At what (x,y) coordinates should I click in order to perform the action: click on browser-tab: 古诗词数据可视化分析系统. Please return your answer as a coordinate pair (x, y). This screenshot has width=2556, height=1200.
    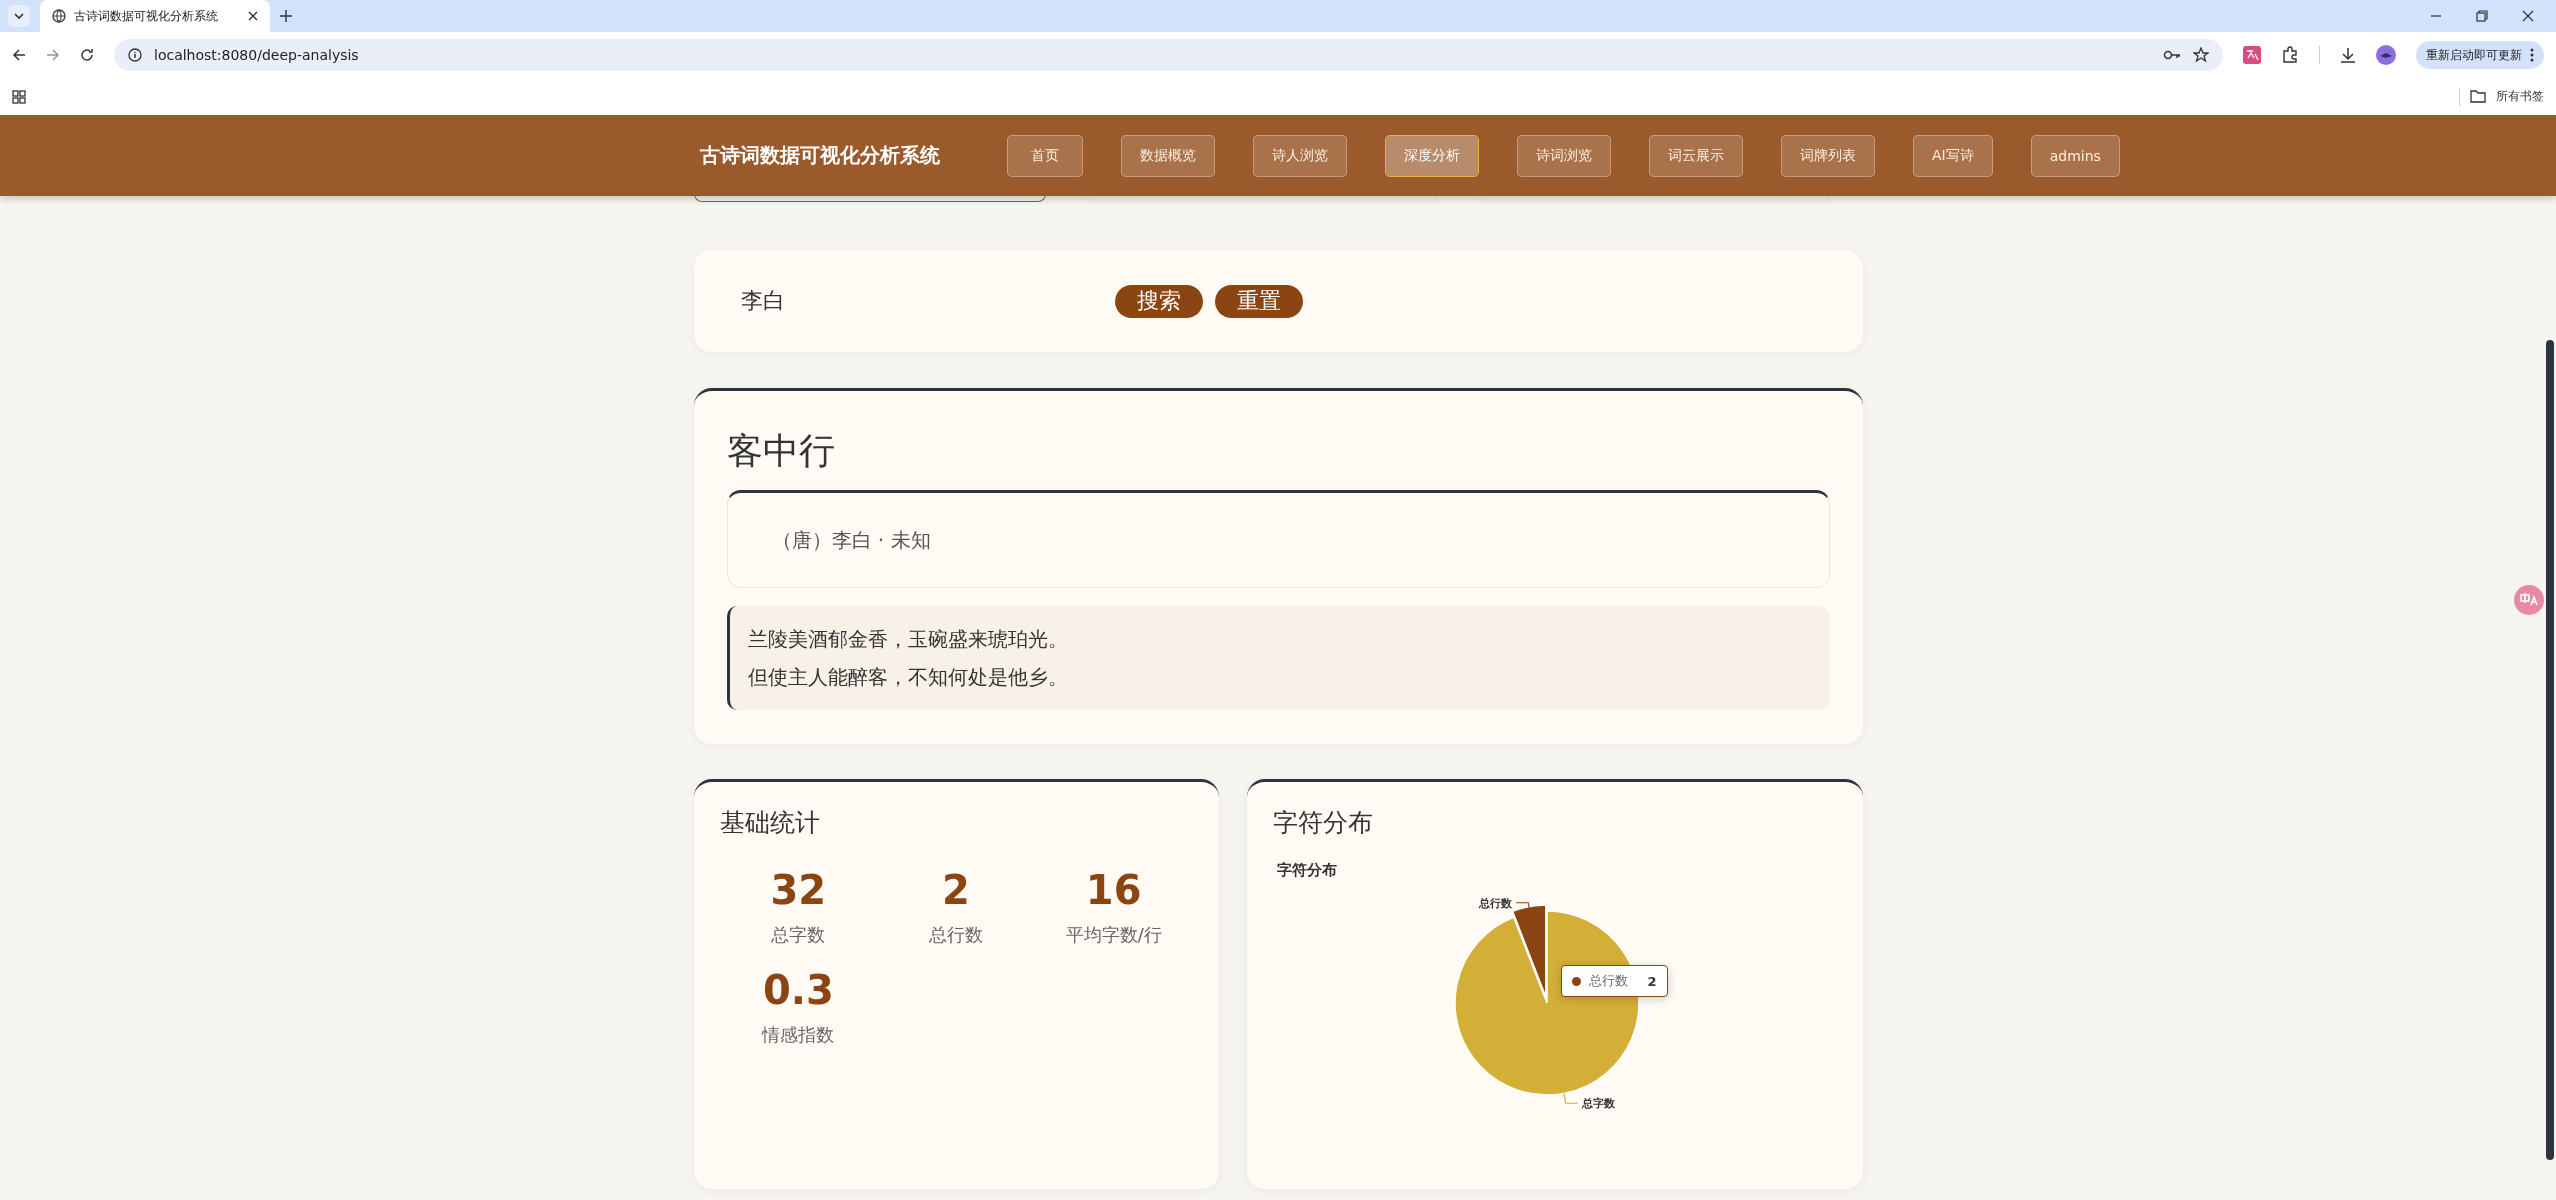
    Looking at the image, I should click on (155, 16).